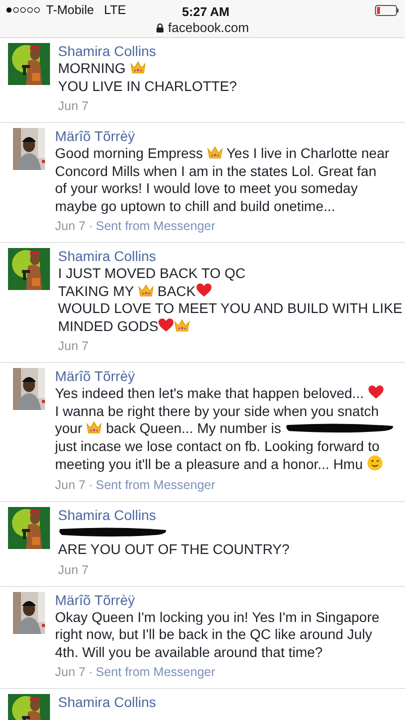 Image resolution: width=405 pixels, height=720 pixels. Describe the element at coordinates (217, 410) in the screenshot. I see `message-text: I wanna be right there by your side when you snatch` at that location.